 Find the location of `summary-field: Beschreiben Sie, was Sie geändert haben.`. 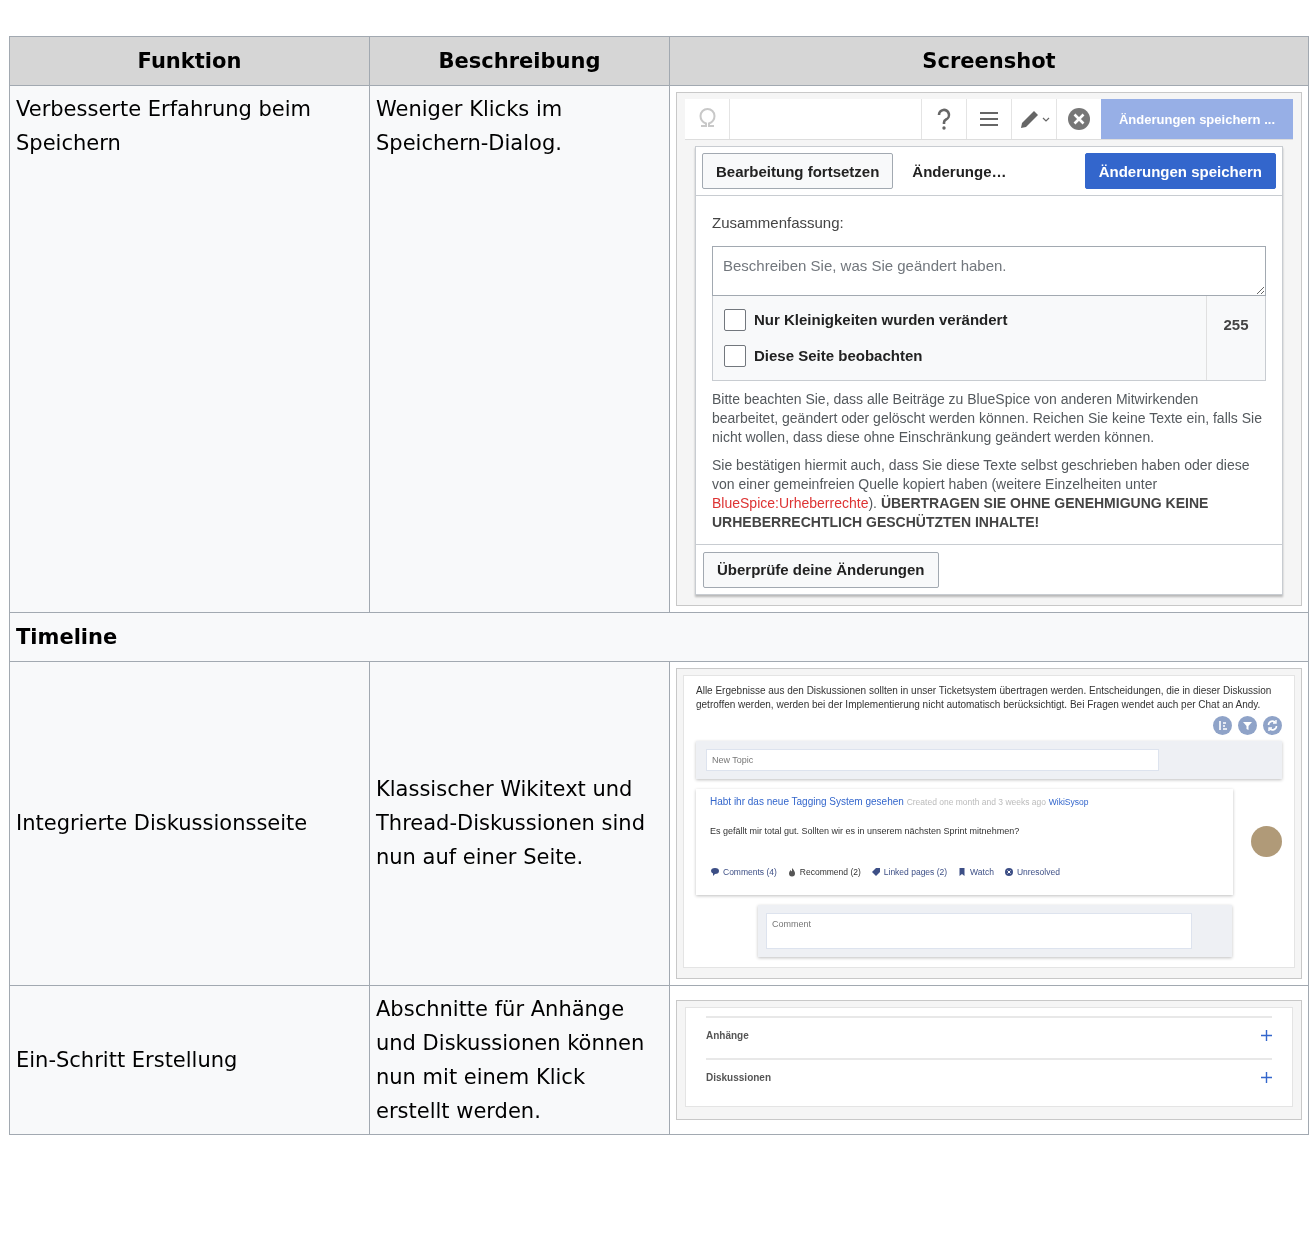

summary-field: Beschreiben Sie, was Sie geändert haben. is located at coordinates (989, 271).